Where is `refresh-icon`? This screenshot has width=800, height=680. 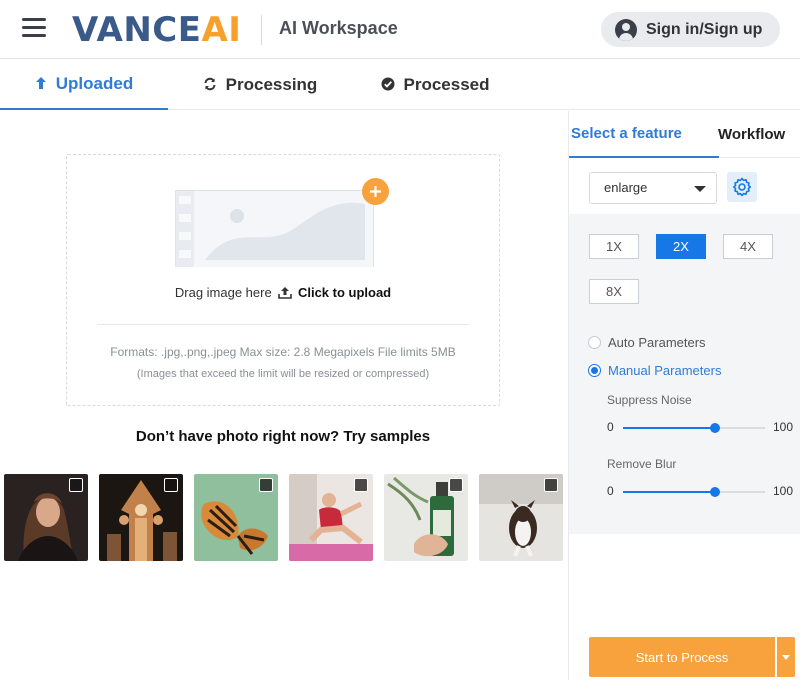
refresh-icon is located at coordinates (210, 85).